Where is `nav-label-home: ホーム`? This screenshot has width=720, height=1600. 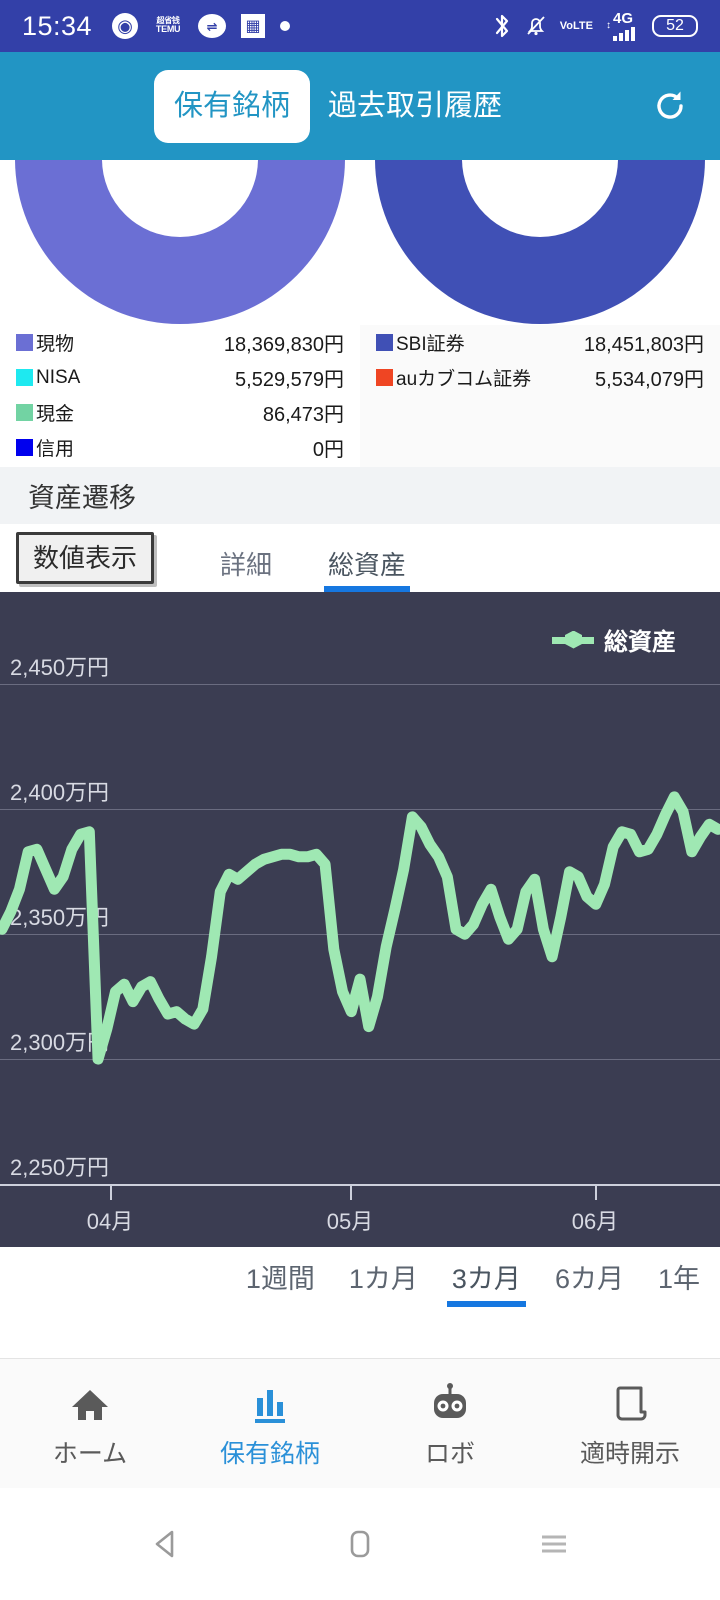 nav-label-home: ホーム is located at coordinates (90, 1453).